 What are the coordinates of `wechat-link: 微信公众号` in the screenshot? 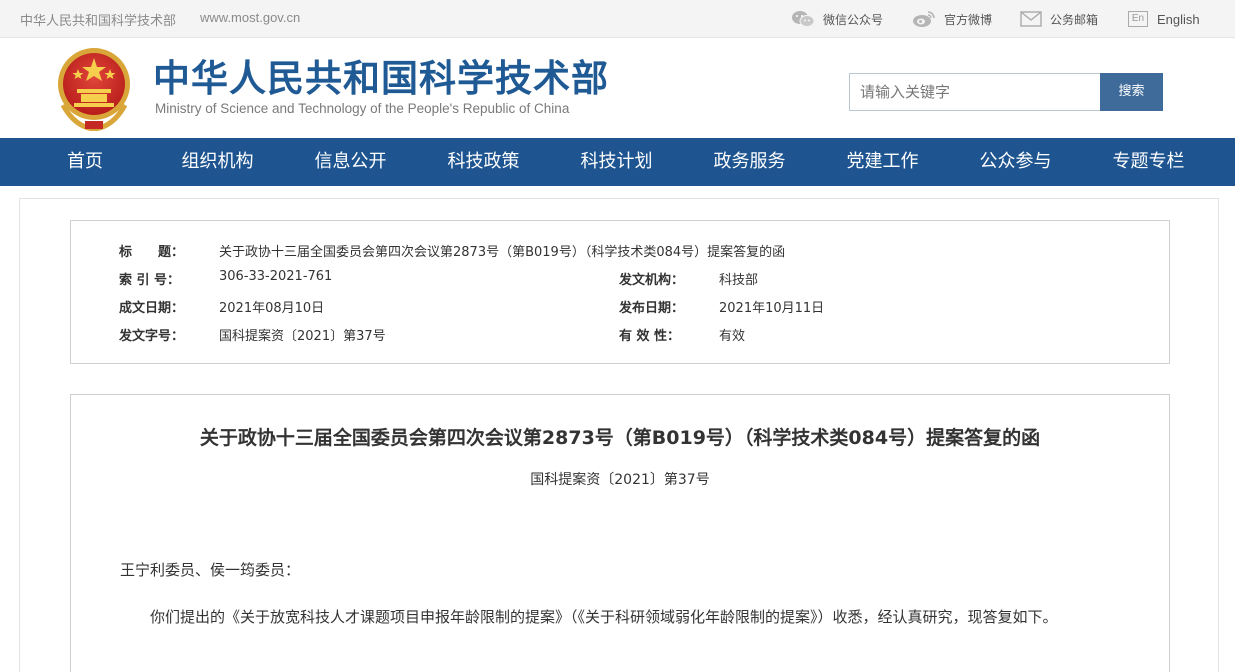 It's located at (837, 19).